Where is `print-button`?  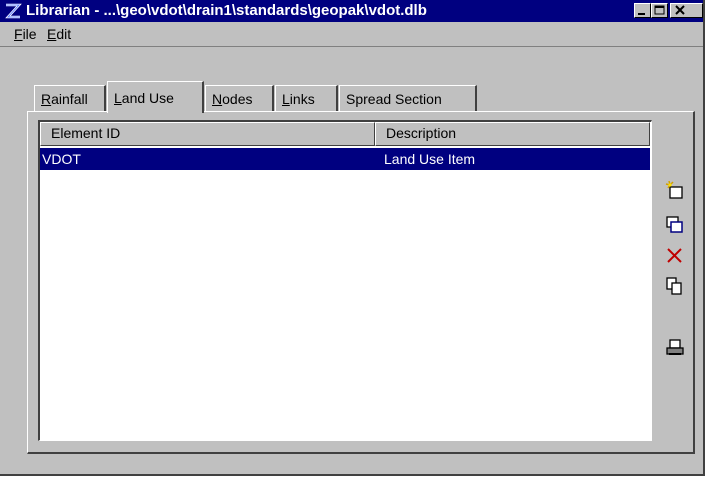
print-button is located at coordinates (675, 348).